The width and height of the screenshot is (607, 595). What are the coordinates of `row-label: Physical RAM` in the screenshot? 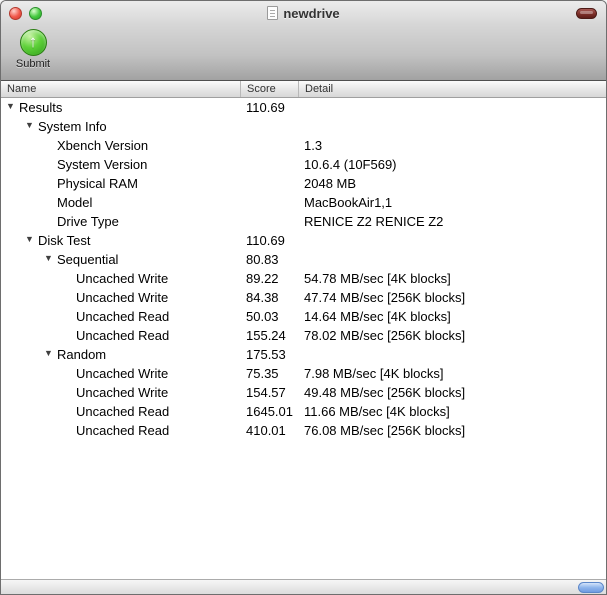 It's located at (97, 183).